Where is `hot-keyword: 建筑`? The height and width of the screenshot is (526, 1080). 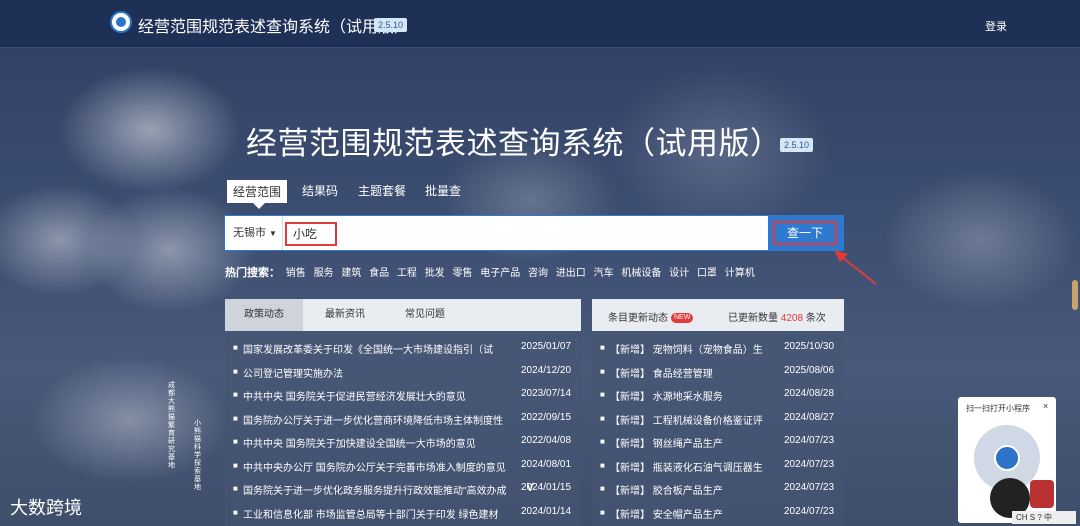 hot-keyword: 建筑 is located at coordinates (351, 273).